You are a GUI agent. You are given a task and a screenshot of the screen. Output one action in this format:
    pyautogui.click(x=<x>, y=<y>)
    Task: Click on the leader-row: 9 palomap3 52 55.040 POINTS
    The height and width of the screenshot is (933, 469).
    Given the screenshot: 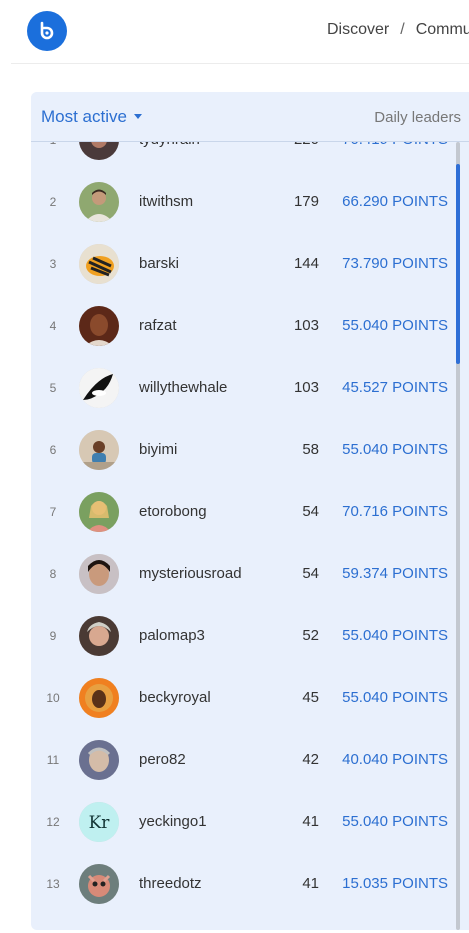 What is the action you would take?
    pyautogui.click(x=241, y=636)
    